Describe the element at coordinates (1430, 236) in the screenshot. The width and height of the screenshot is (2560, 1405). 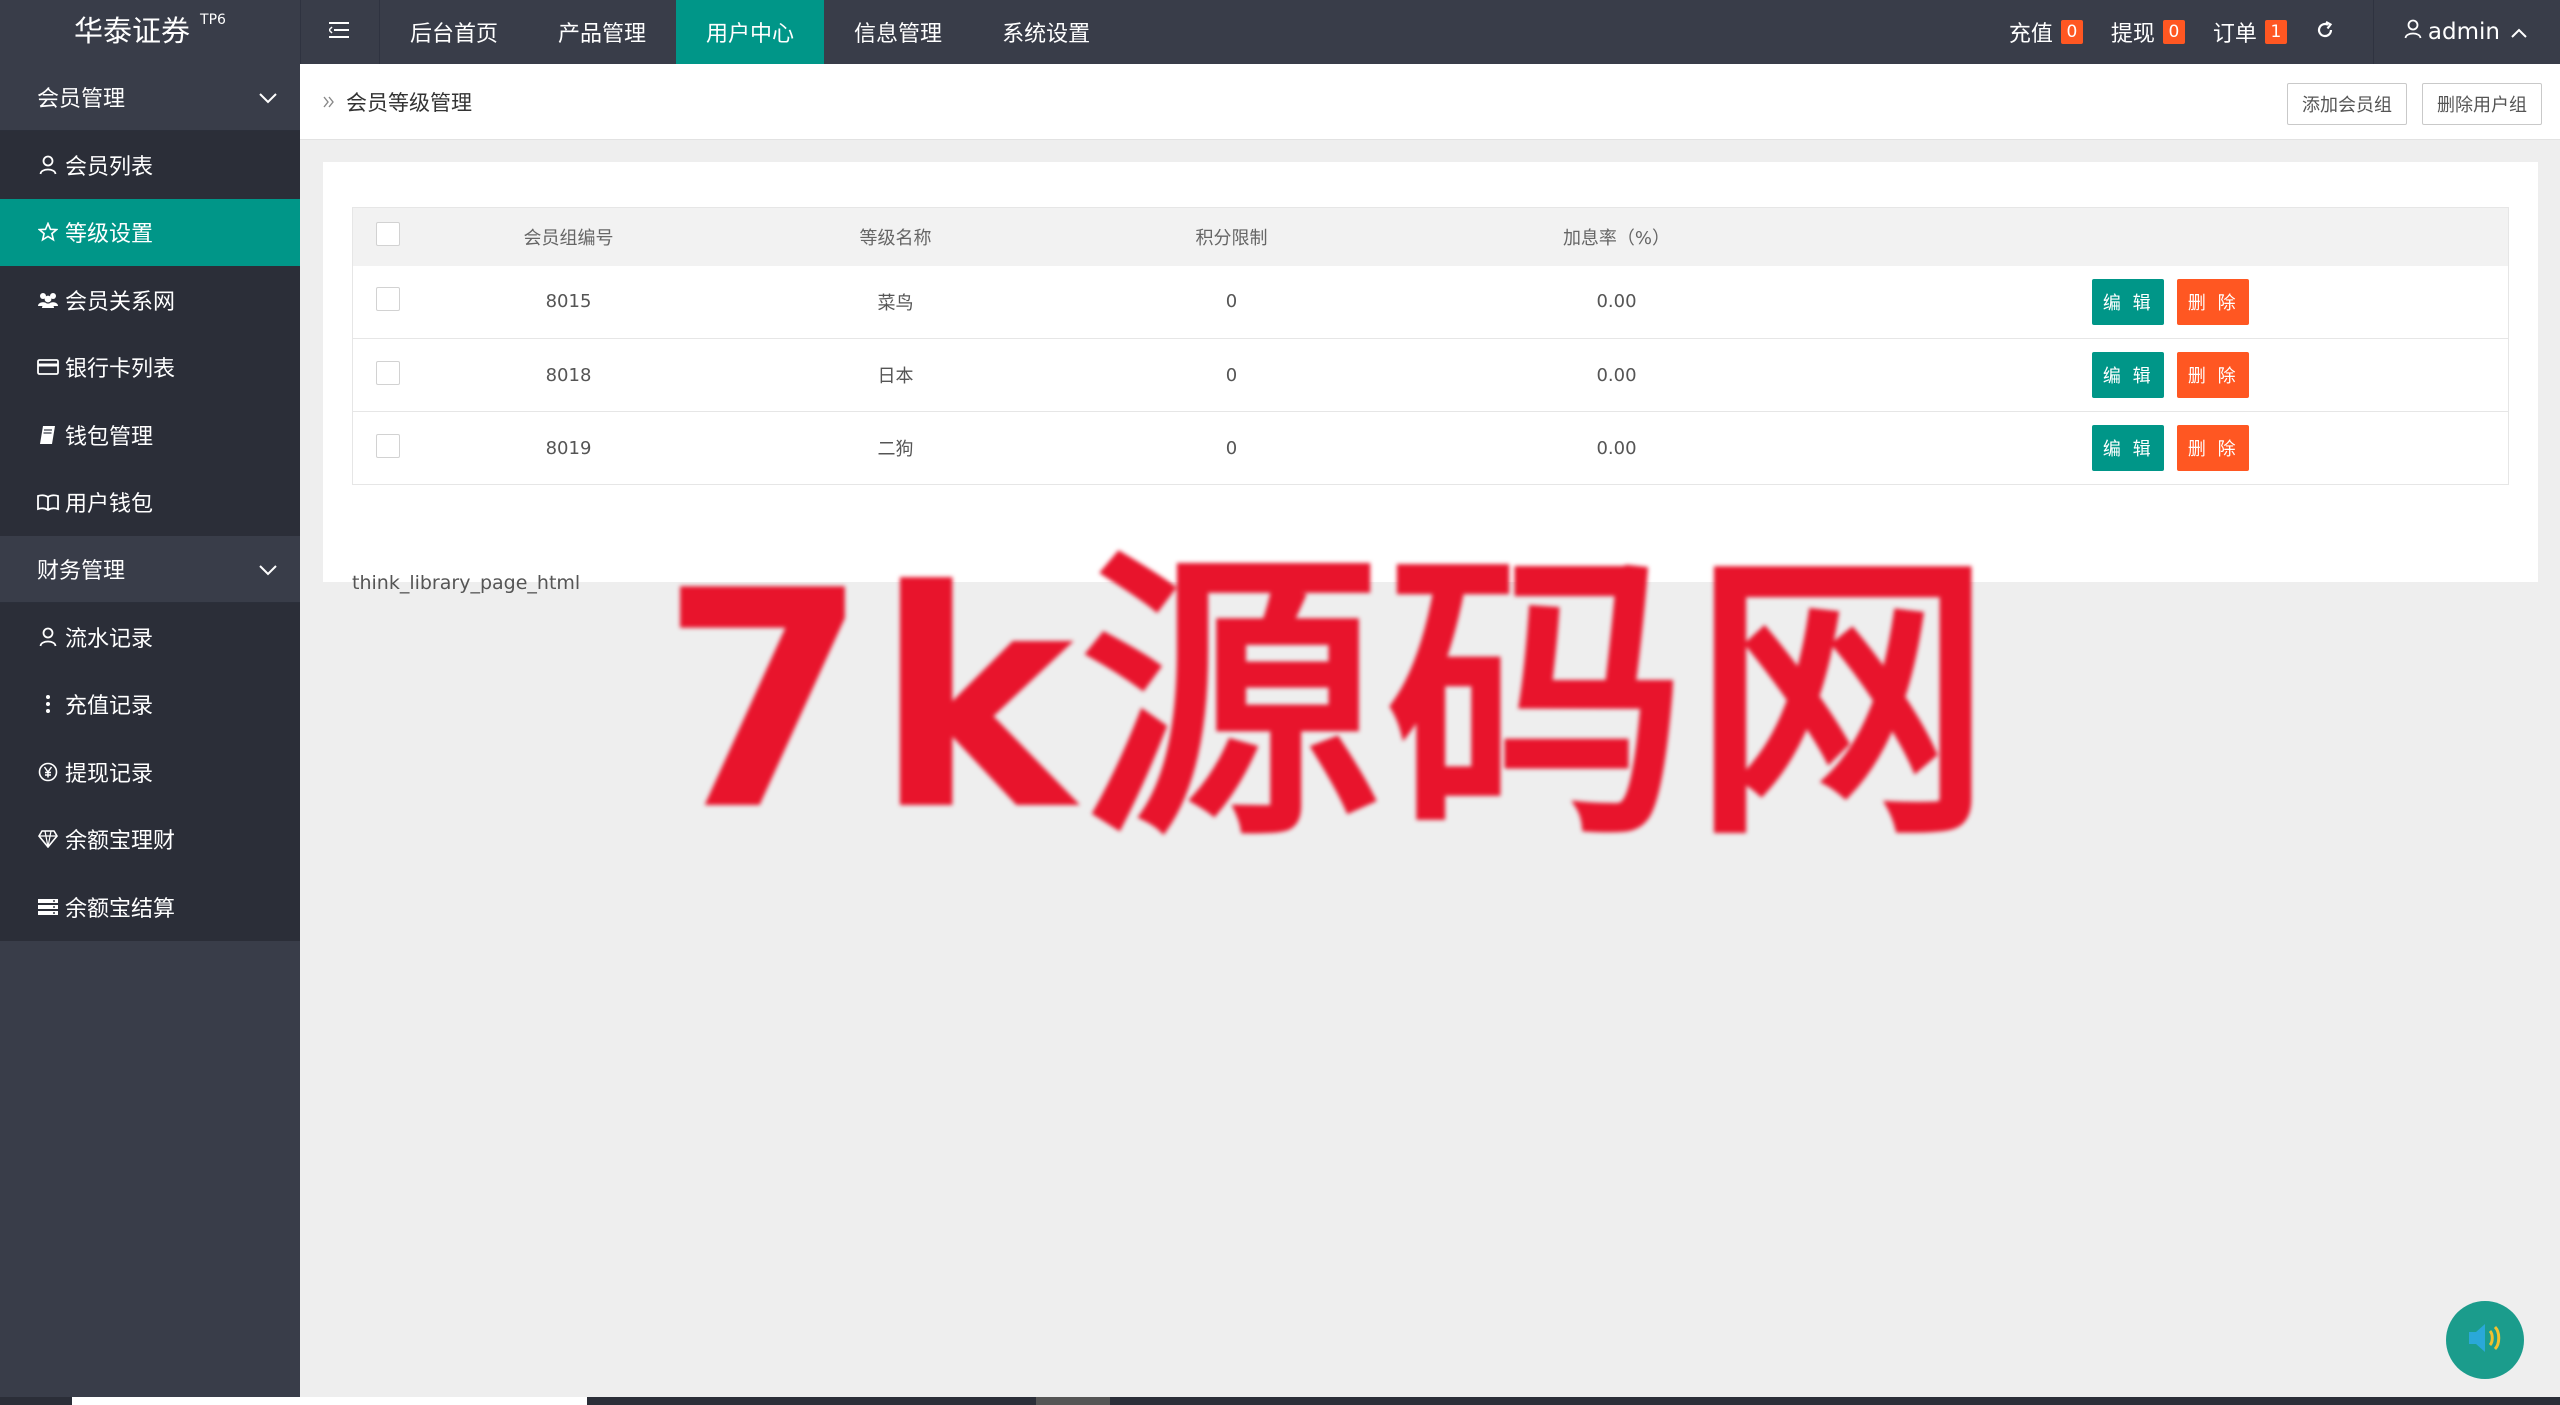
I see `table-header-row: 会员组编号 等级名称 积分限制 加息率（%）` at that location.